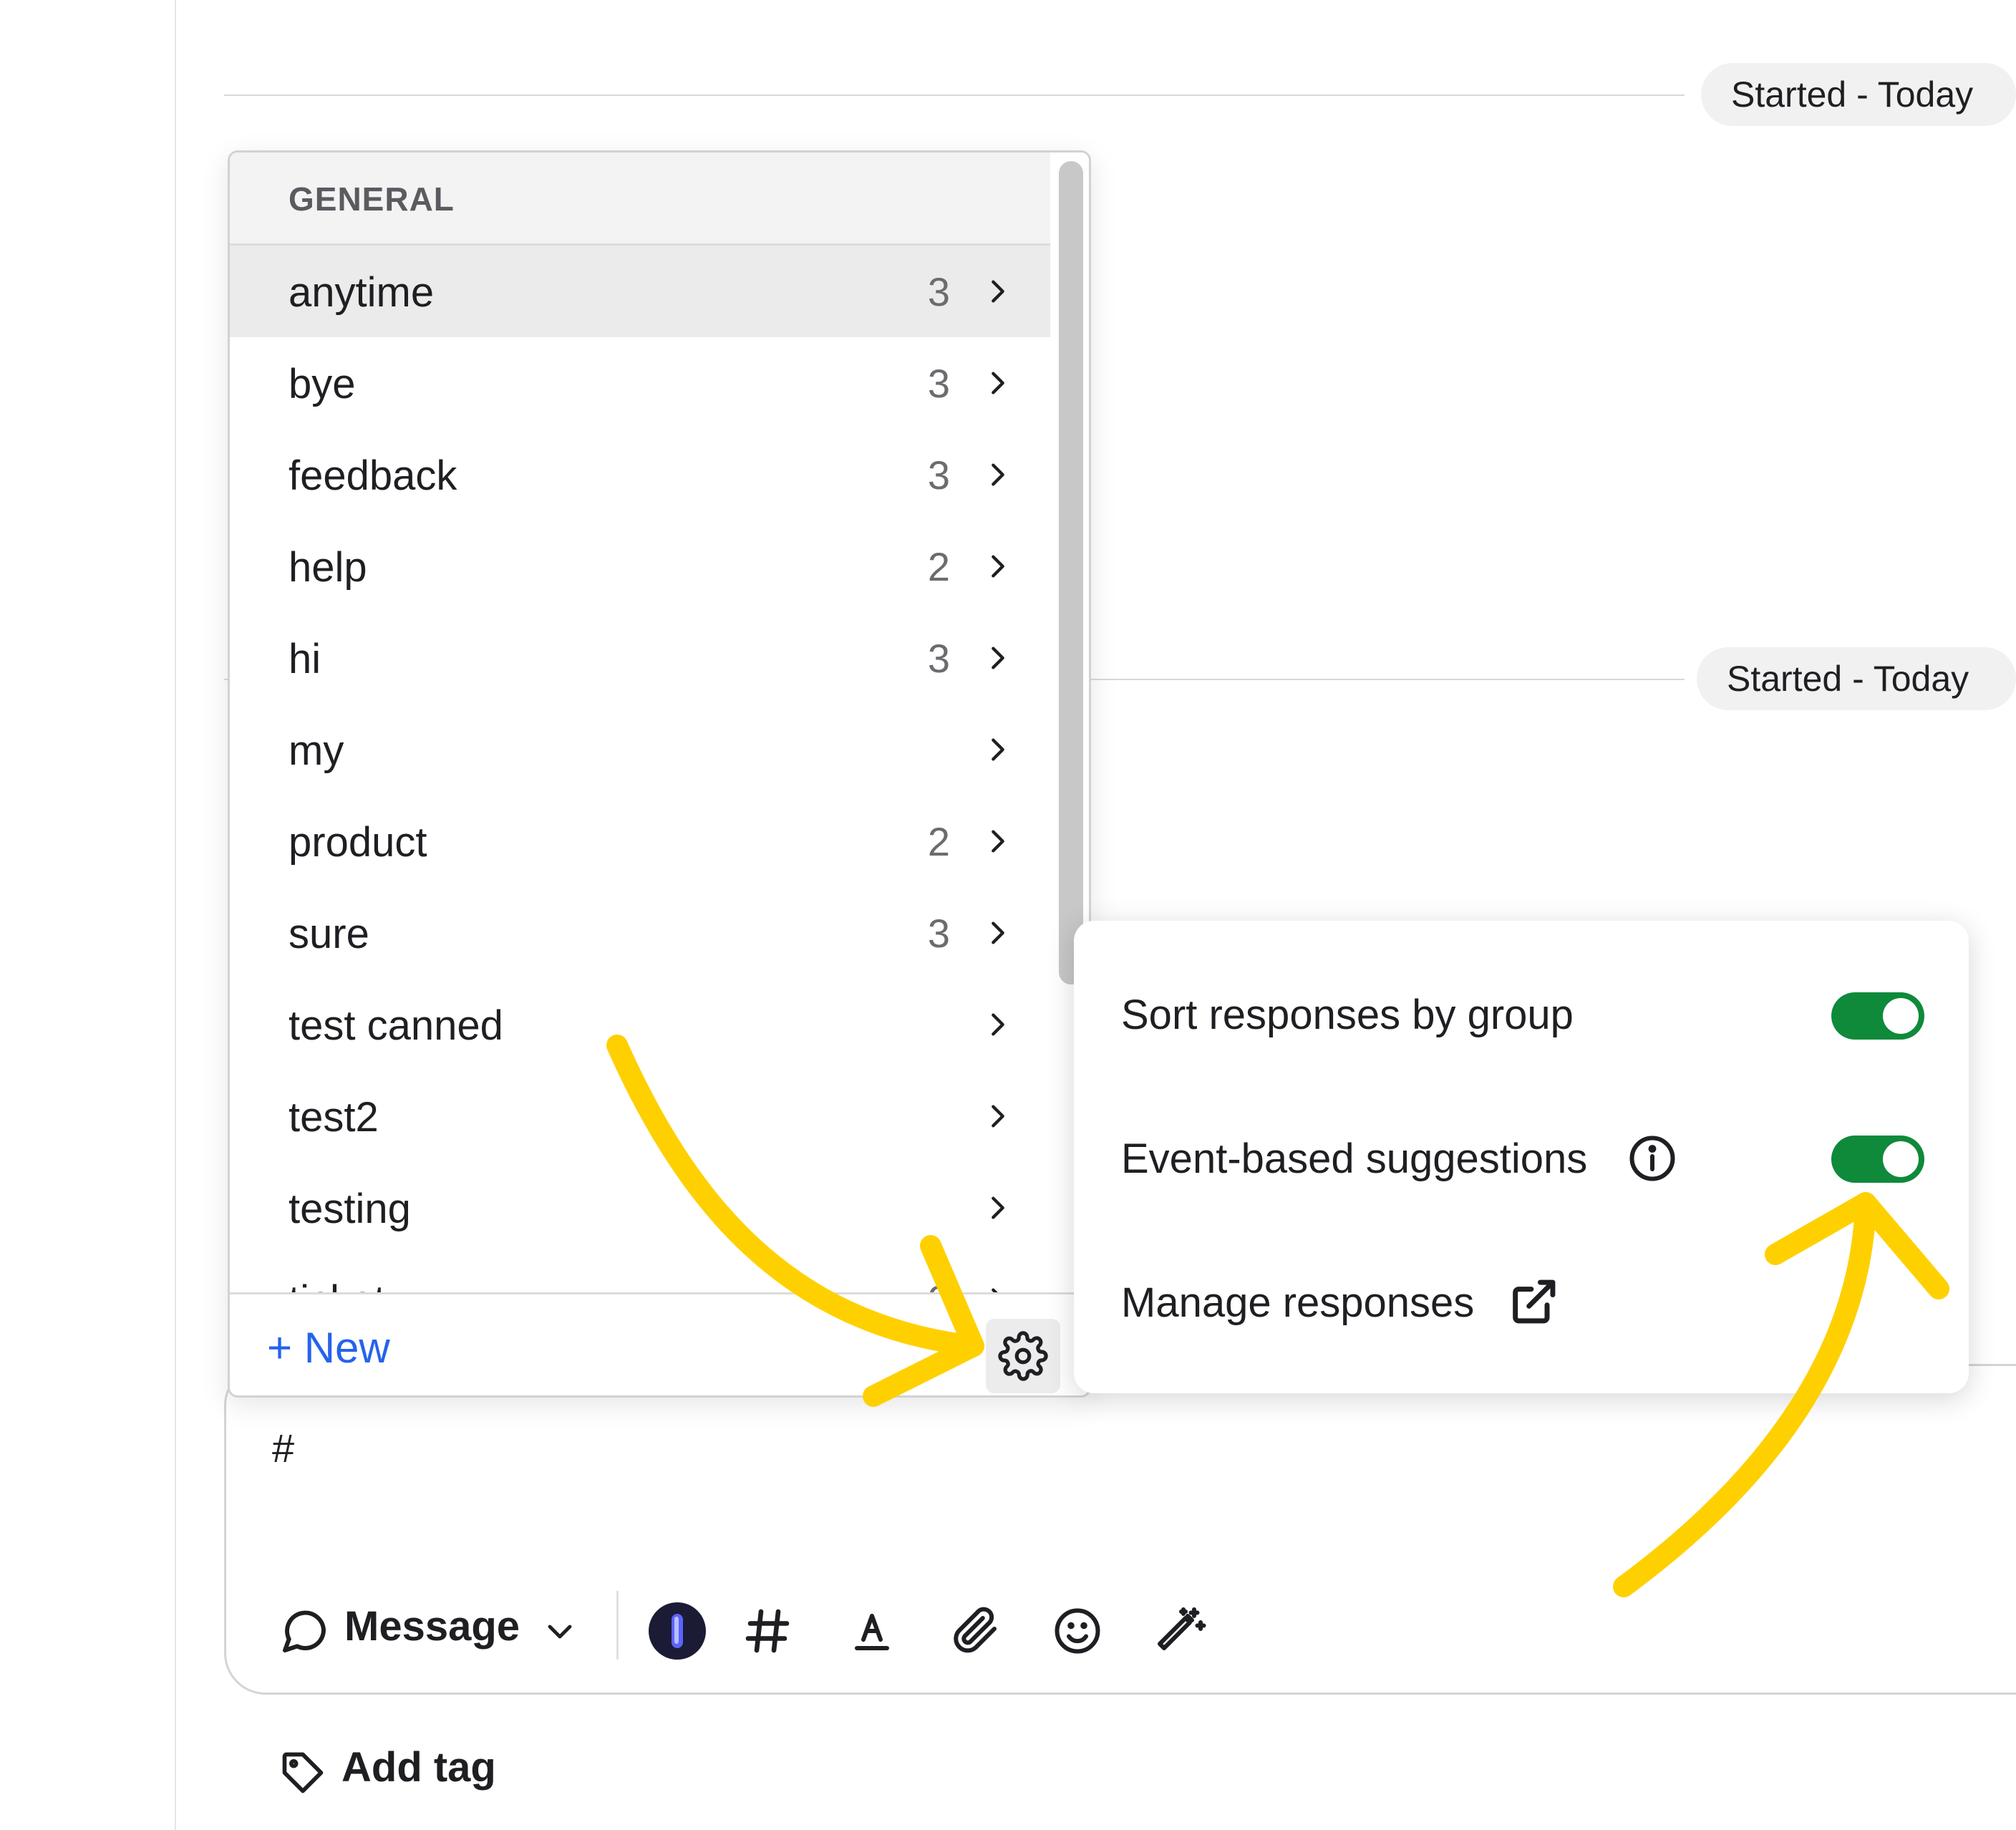 This screenshot has height=1830, width=2016. I want to click on response-row: testing, so click(640, 1208).